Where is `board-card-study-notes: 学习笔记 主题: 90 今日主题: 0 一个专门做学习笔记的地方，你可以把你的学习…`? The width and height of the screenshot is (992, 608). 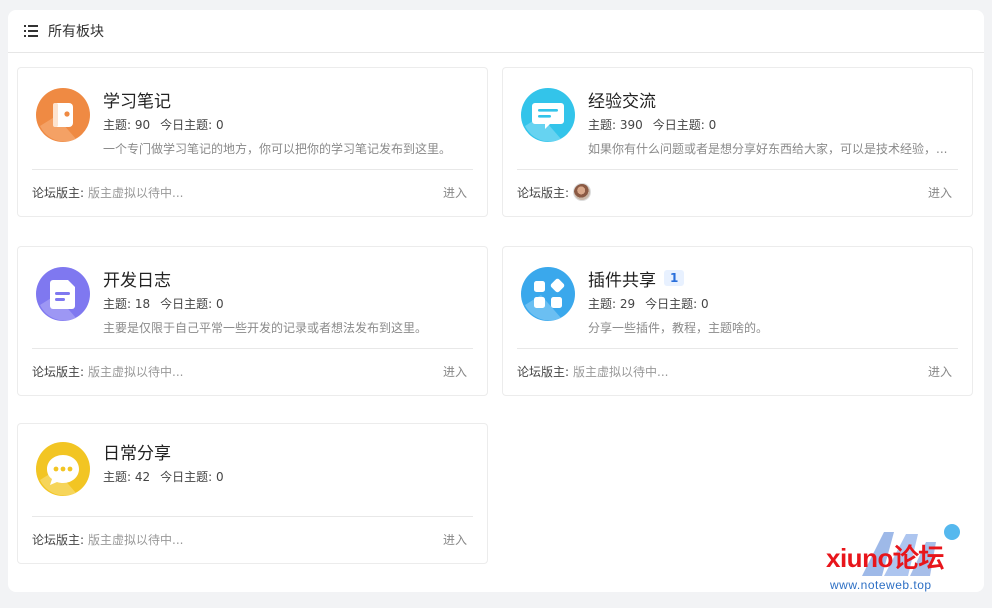
board-card-study-notes: 学习笔记 主题: 90 今日主题: 0 一个专门做学习笔记的地方，你可以把你的学习… is located at coordinates (252, 142).